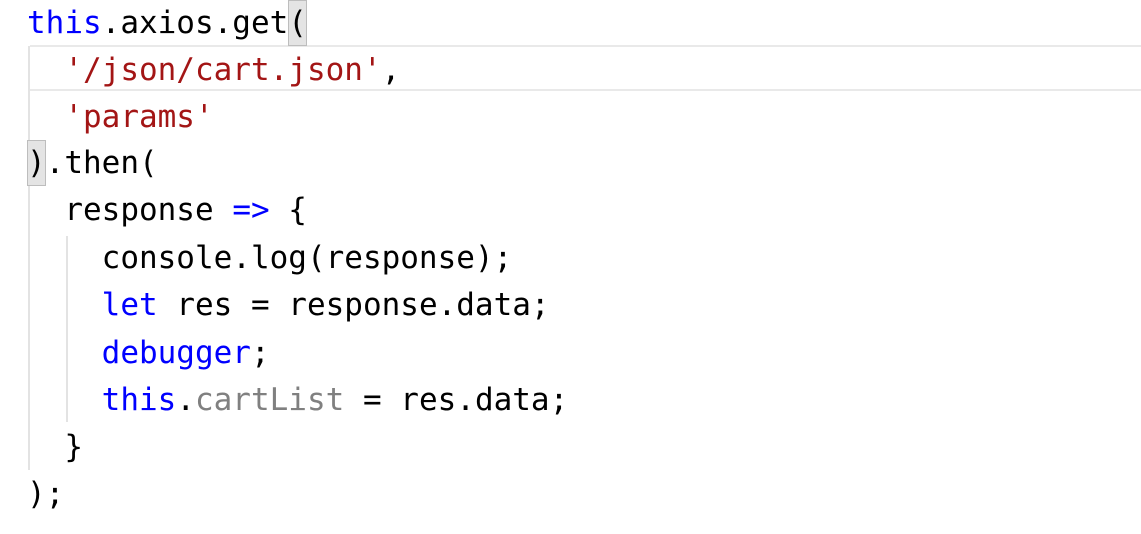  What do you see at coordinates (391, 70) in the screenshot?
I see `token-text: ,` at bounding box center [391, 70].